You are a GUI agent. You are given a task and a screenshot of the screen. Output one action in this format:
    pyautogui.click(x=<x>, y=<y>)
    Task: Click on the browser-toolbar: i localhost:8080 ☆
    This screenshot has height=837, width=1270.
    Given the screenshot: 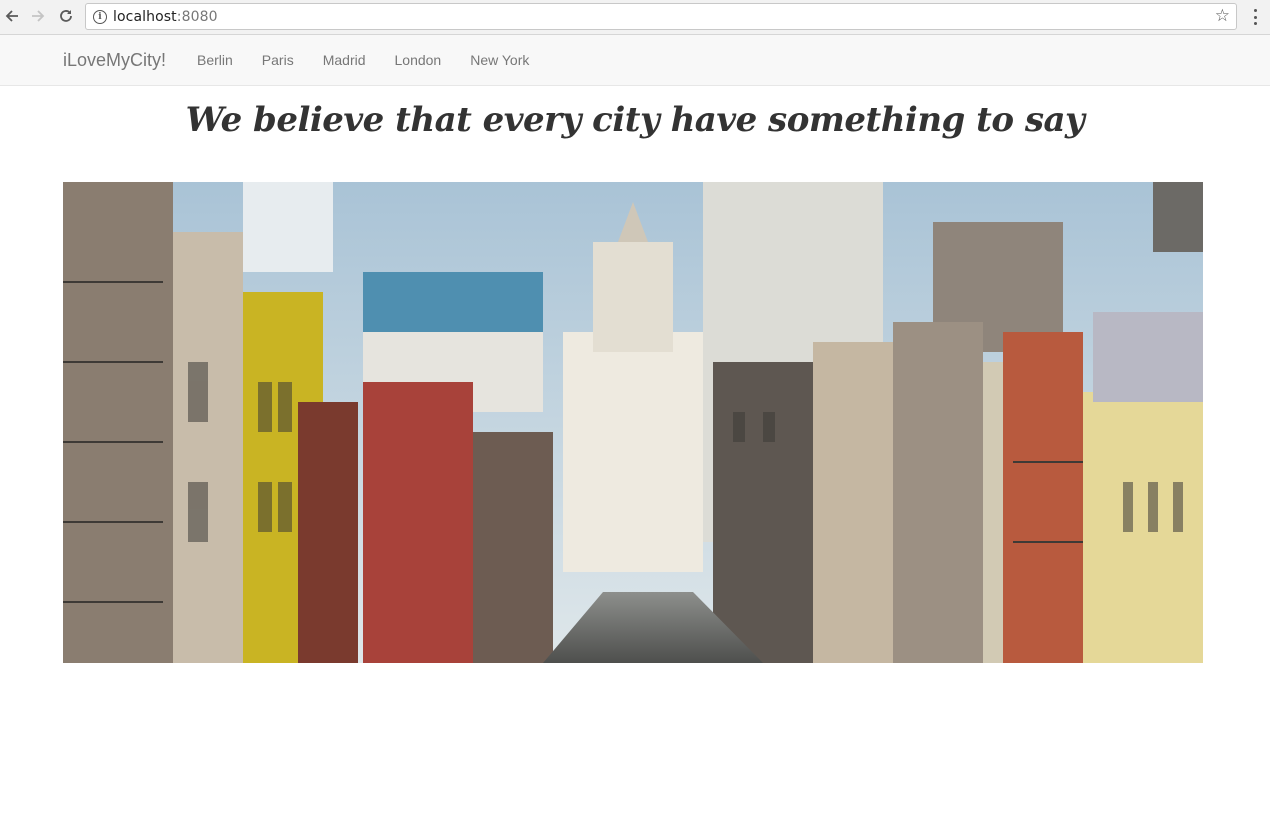 What is the action you would take?
    pyautogui.click(x=635, y=17)
    